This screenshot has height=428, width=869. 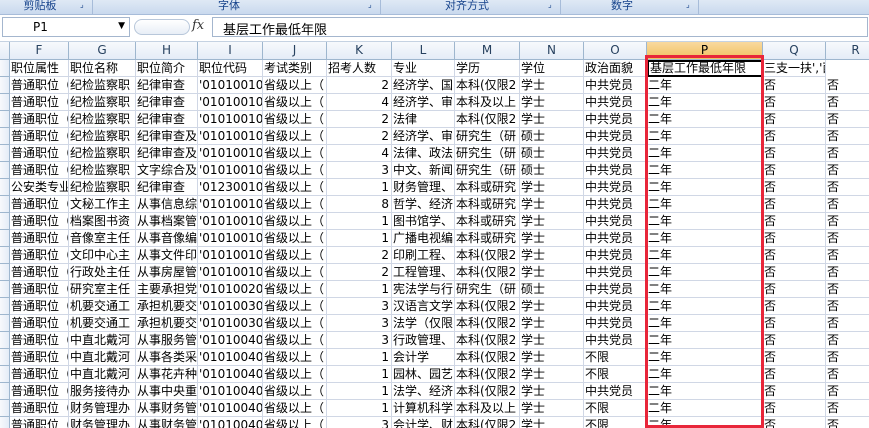 What do you see at coordinates (359, 323) in the screenshot?
I see `table-cell: 3` at bounding box center [359, 323].